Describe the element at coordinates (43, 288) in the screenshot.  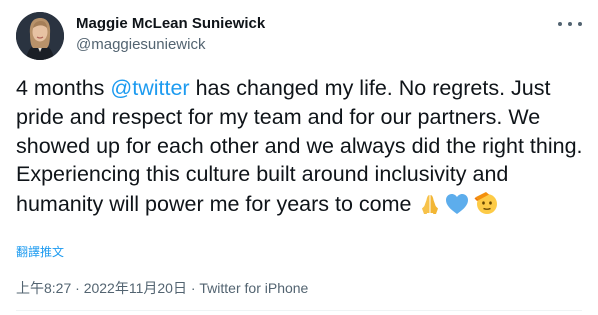
I see `tweet-time: 上午8:27` at that location.